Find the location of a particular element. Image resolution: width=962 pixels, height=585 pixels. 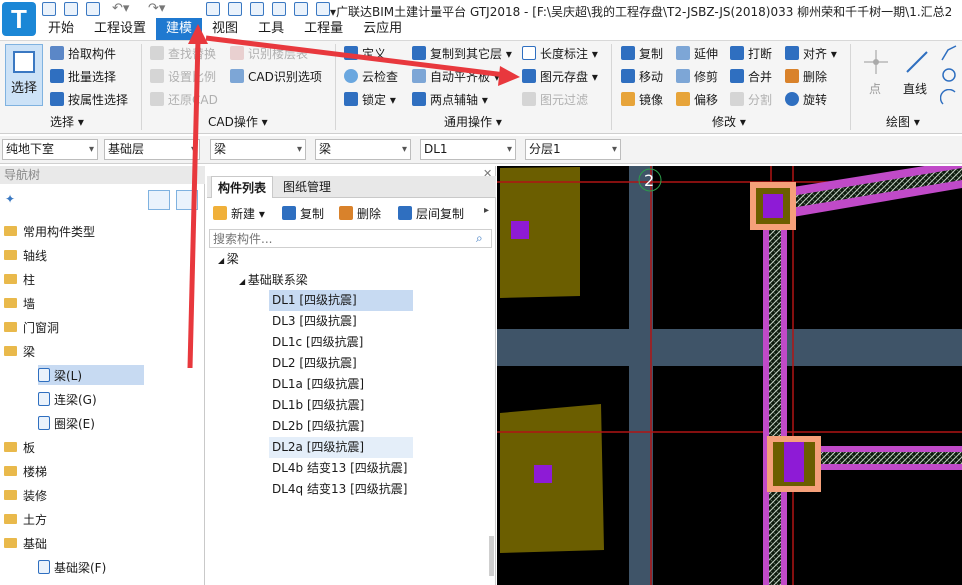

tab-drawing-management: 图纸管理 is located at coordinates (307, 187).